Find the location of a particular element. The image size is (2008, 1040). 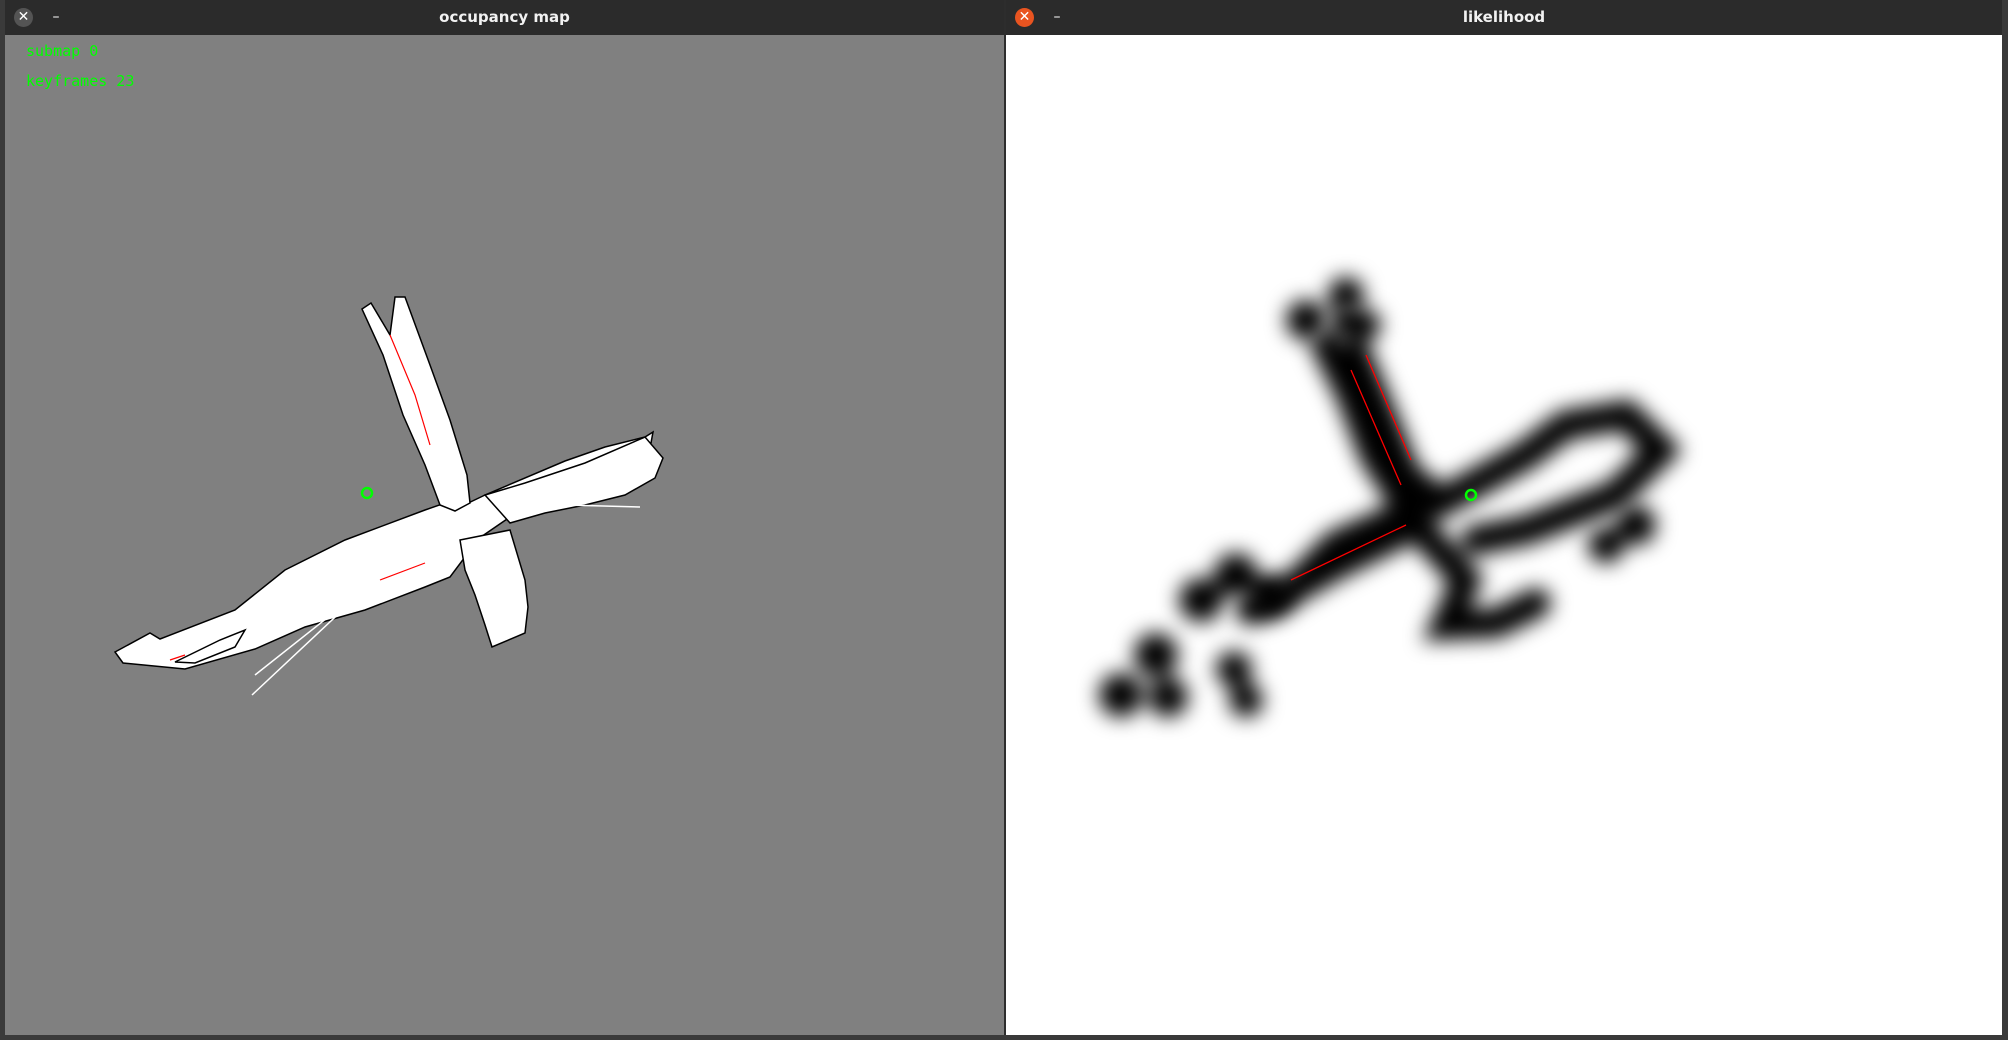

desktop-right-edge is located at coordinates (2005, 517).